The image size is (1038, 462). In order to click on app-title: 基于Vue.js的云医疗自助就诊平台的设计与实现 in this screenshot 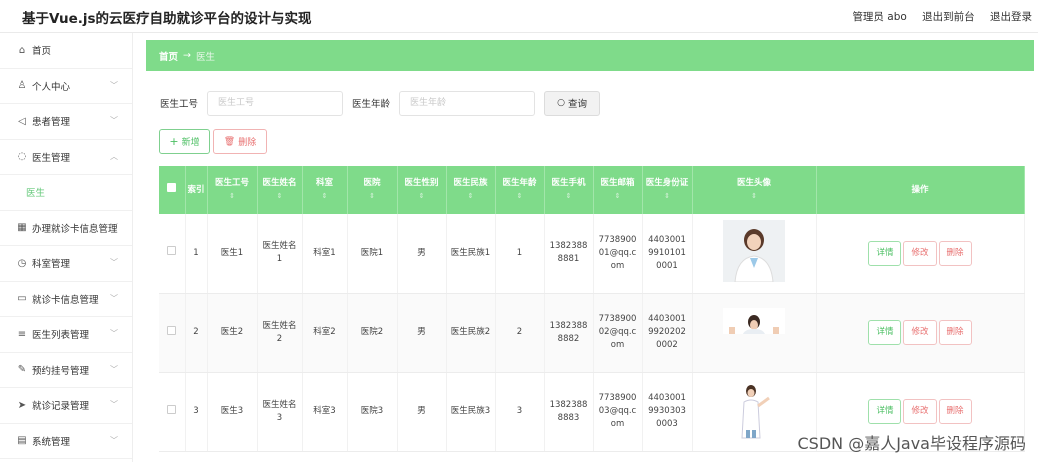, I will do `click(167, 19)`.